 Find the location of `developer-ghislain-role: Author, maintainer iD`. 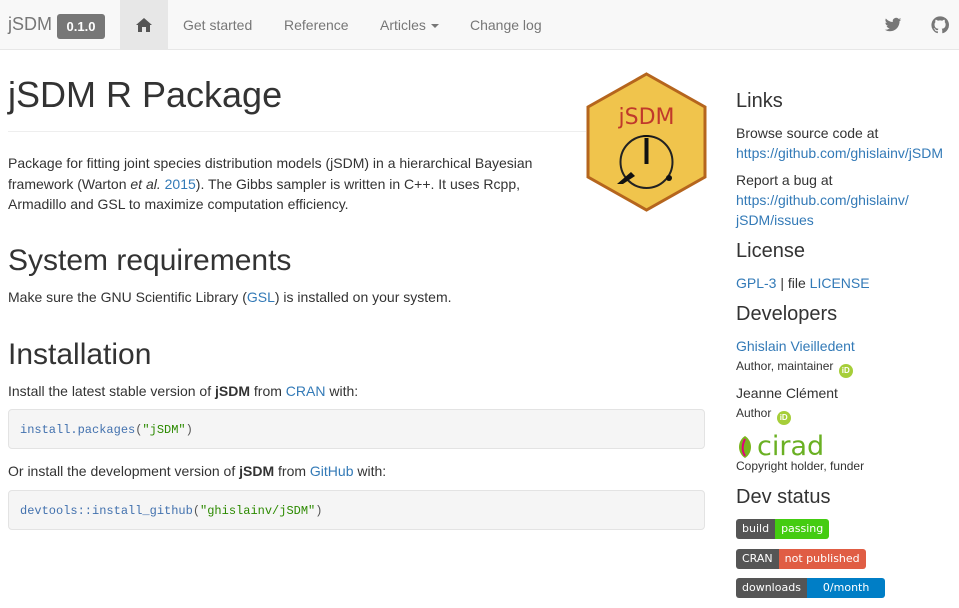

developer-ghislain-role: Author, maintainer iD is located at coordinates (794, 368).